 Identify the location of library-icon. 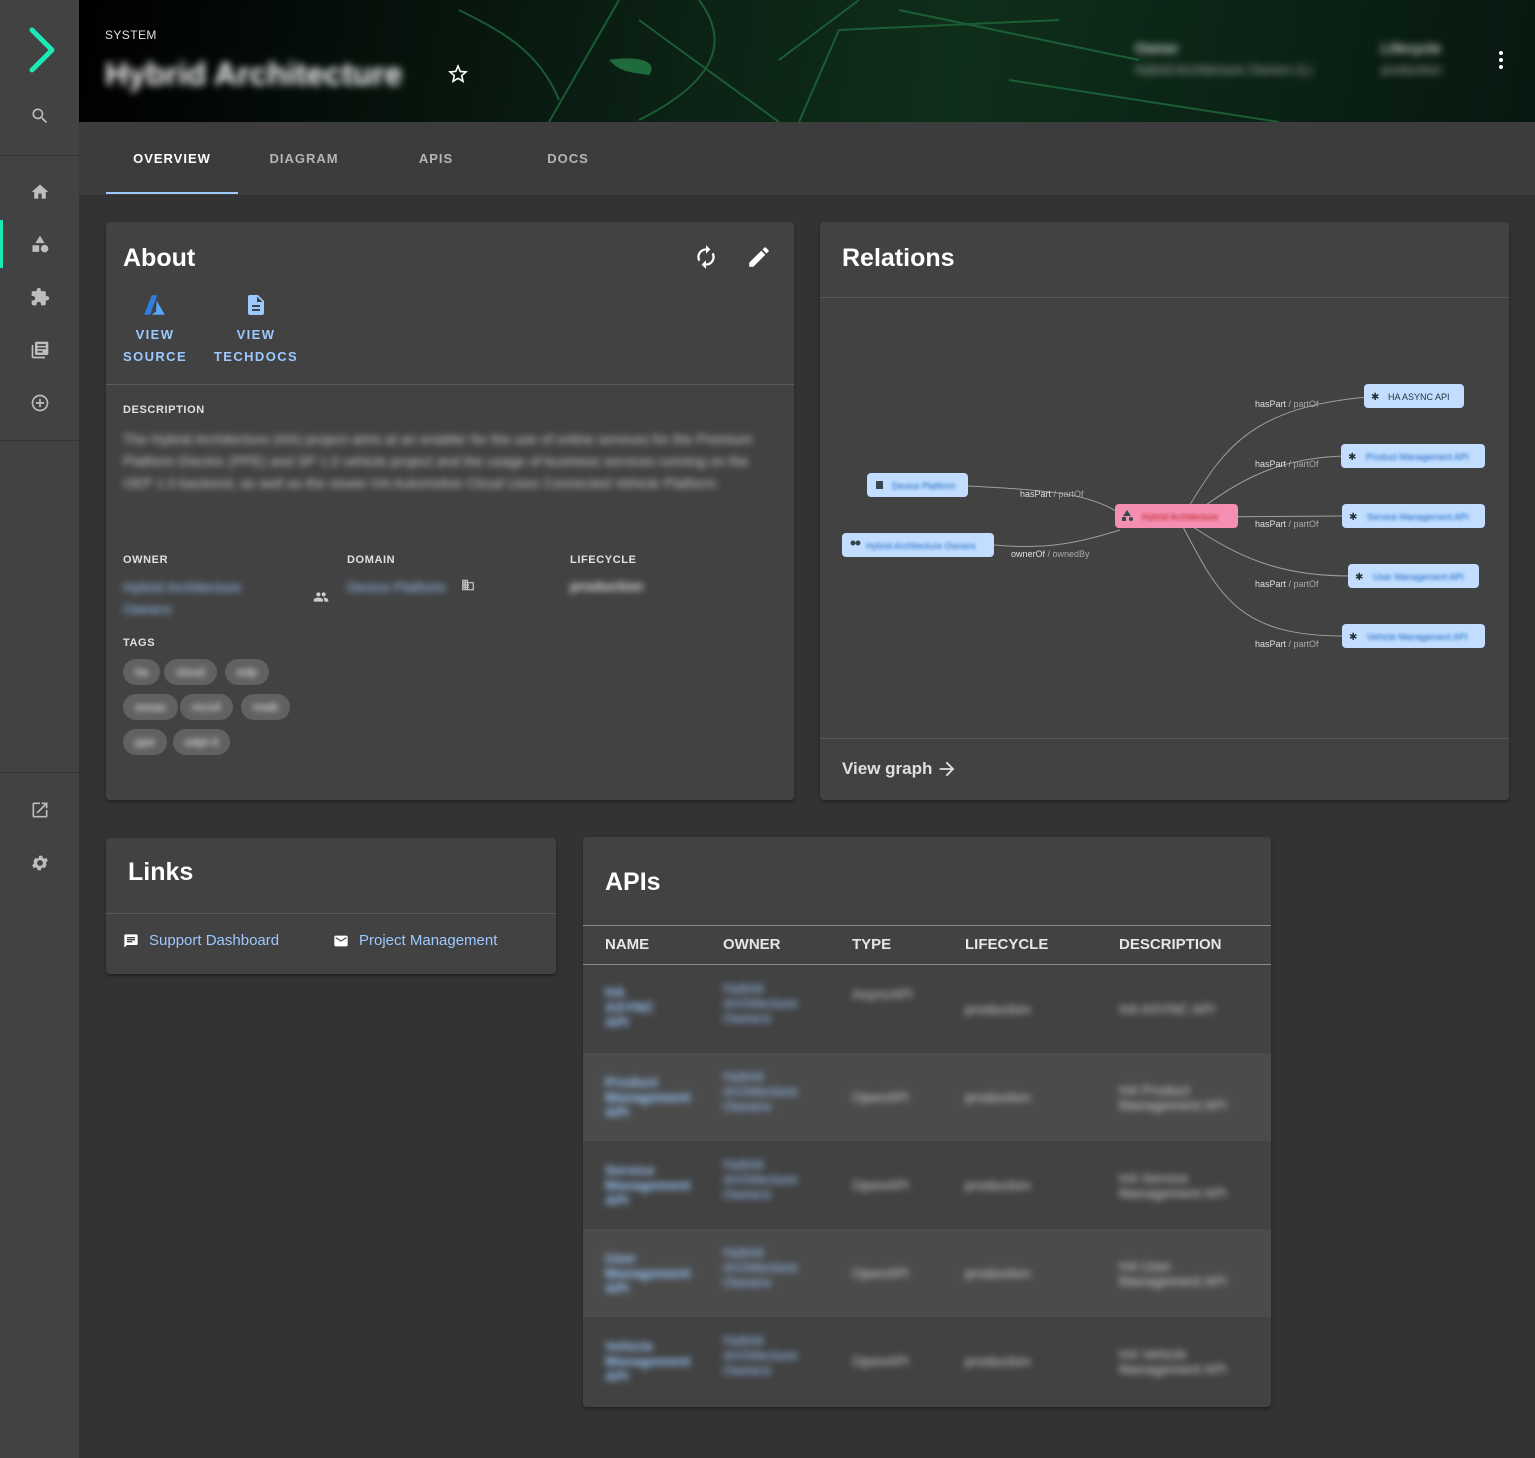
(39, 350).